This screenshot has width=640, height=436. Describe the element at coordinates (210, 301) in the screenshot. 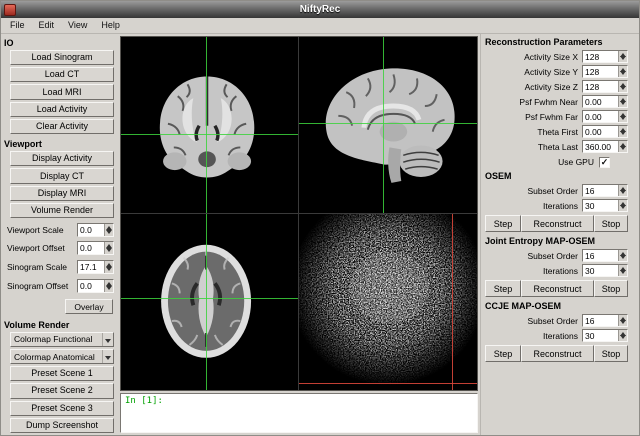

I see `axial-view` at that location.